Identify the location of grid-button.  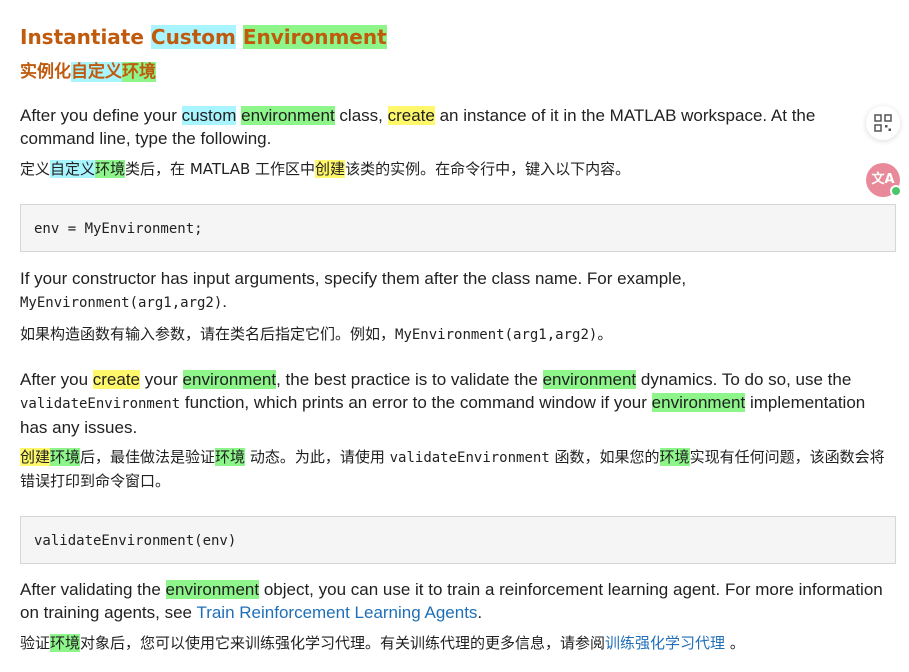
(883, 123).